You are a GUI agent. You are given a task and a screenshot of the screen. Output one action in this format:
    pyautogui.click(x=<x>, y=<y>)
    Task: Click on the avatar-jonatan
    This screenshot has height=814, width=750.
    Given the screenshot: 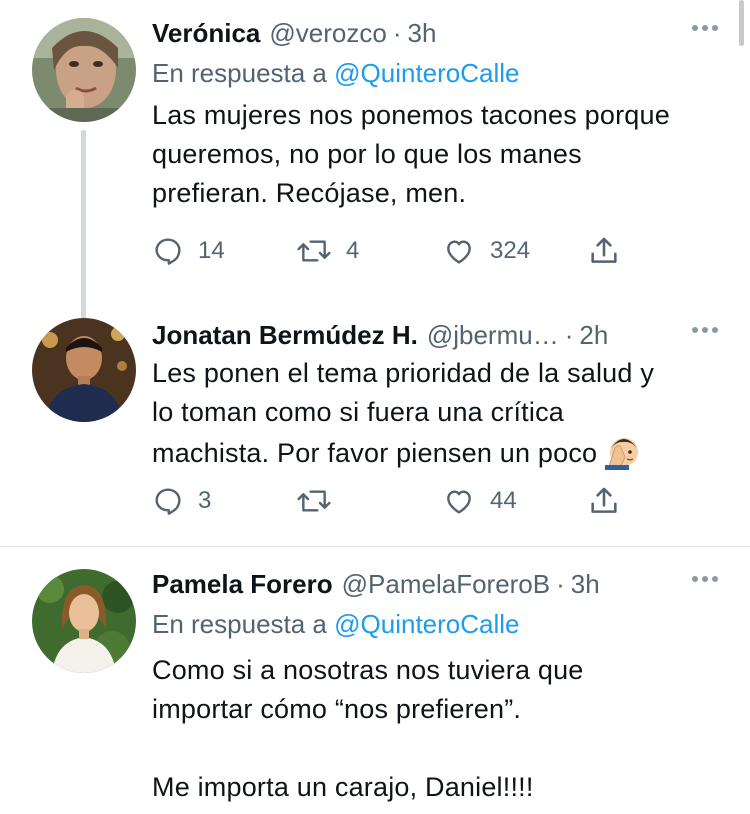 What is the action you would take?
    pyautogui.click(x=84, y=370)
    